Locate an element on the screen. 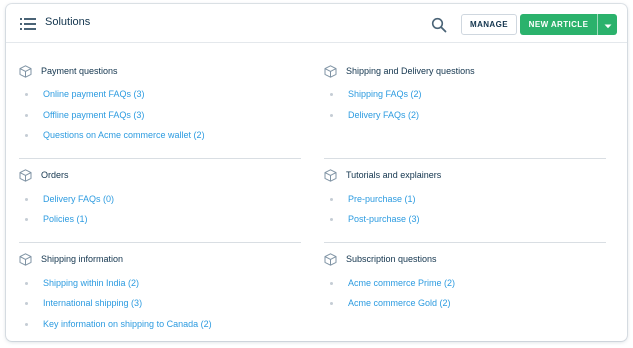  list-item: Offline payment FAQs (3) is located at coordinates (160, 116).